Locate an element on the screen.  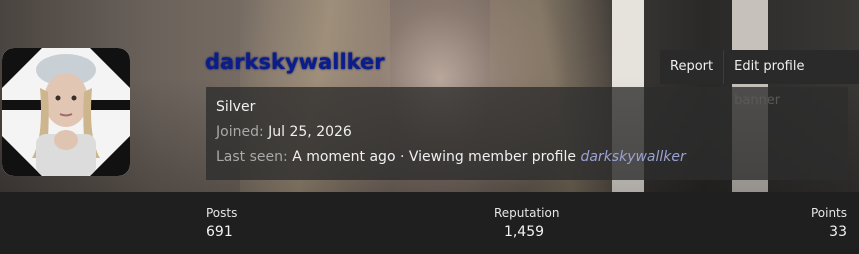
points-label: Points is located at coordinates (828, 213).